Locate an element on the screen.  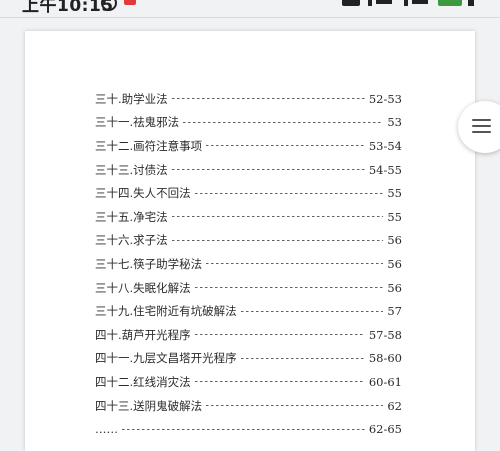
toc-entry-title: 三十九.住宅附近有坑破解法 is located at coordinates (166, 311).